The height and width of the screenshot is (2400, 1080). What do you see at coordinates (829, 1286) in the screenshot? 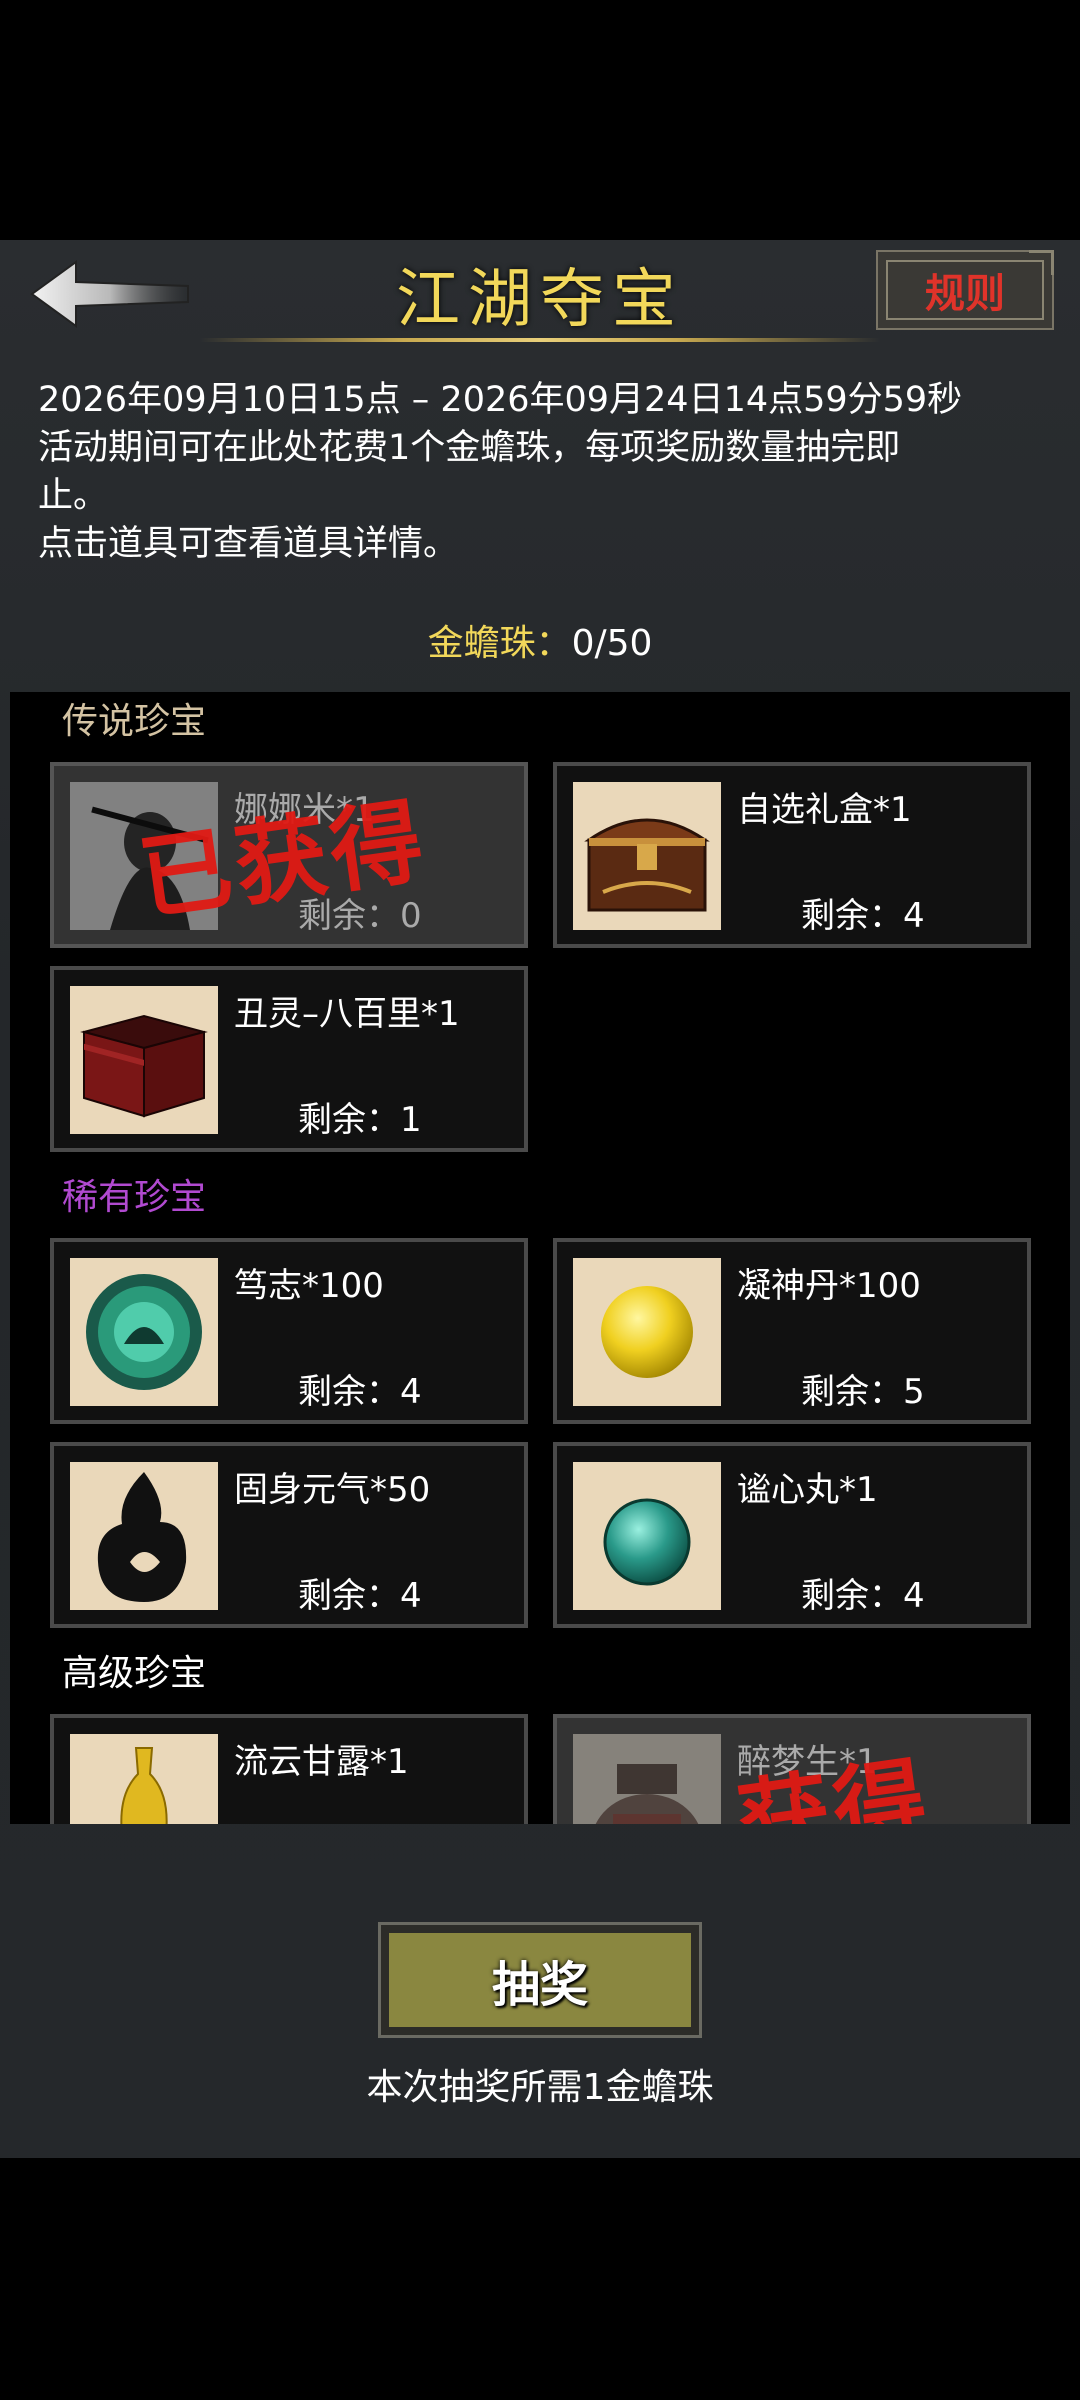
I see `prize-name: 凝神丹*100` at bounding box center [829, 1286].